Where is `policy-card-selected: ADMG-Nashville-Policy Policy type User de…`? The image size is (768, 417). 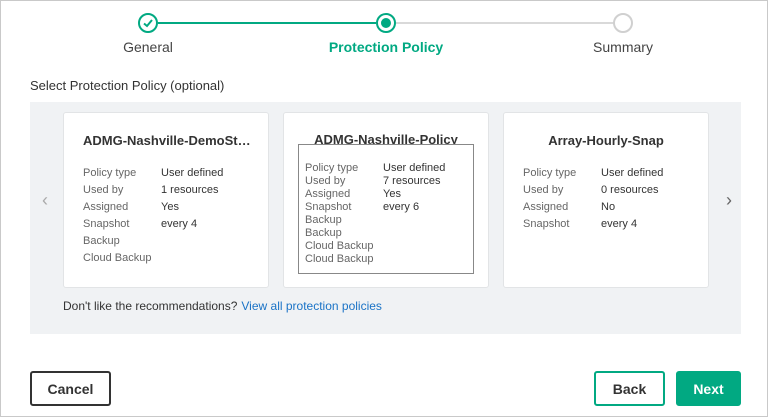
policy-card-selected: ADMG-Nashville-Policy Policy type User de… is located at coordinates (386, 200).